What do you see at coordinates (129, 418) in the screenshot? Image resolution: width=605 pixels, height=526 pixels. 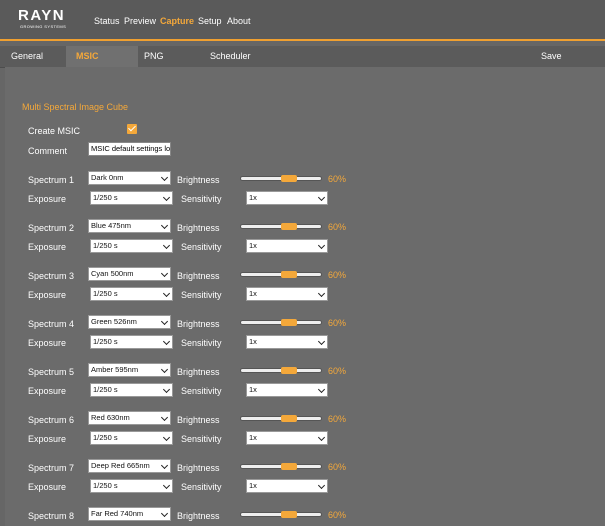 I see `spectrum-6-band-select: Red 630nm` at bounding box center [129, 418].